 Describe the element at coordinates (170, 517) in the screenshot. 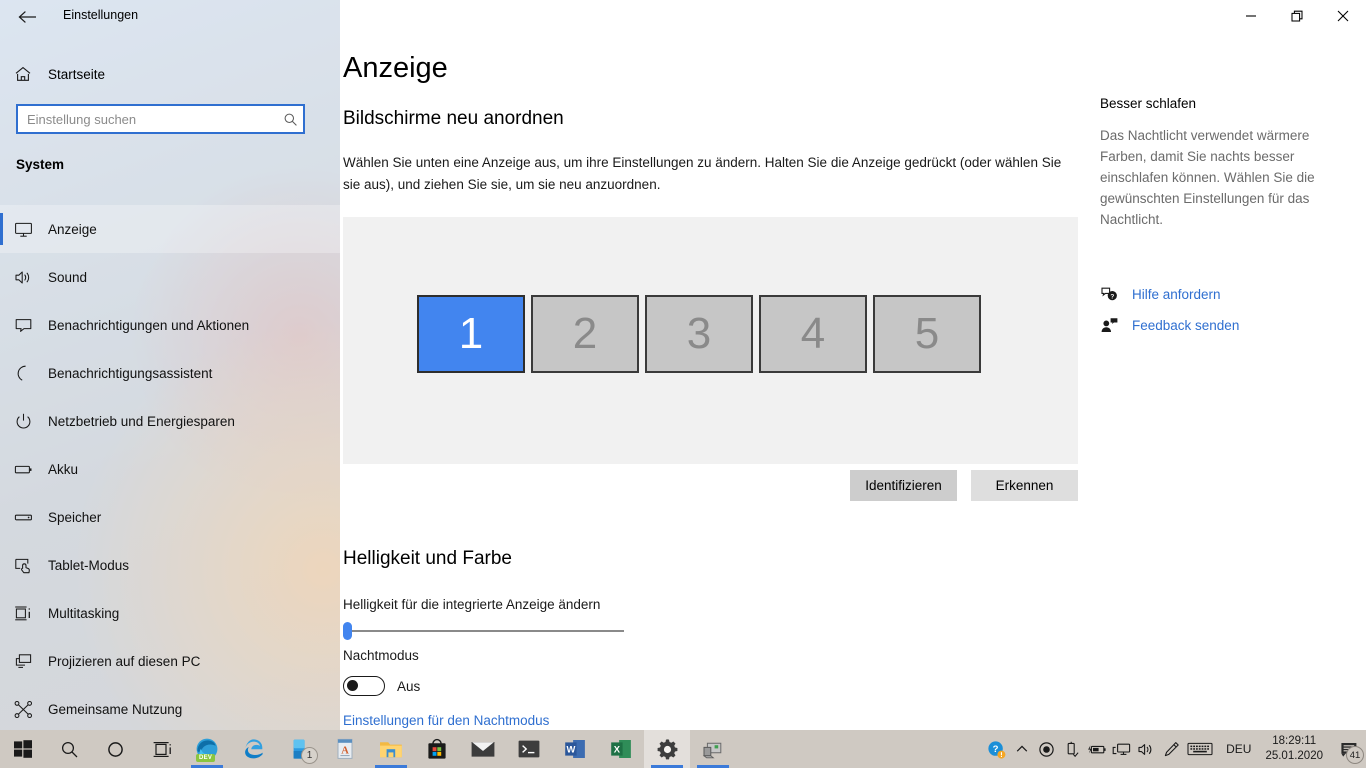

I see `sidebar-item-speicher: Speicher` at that location.